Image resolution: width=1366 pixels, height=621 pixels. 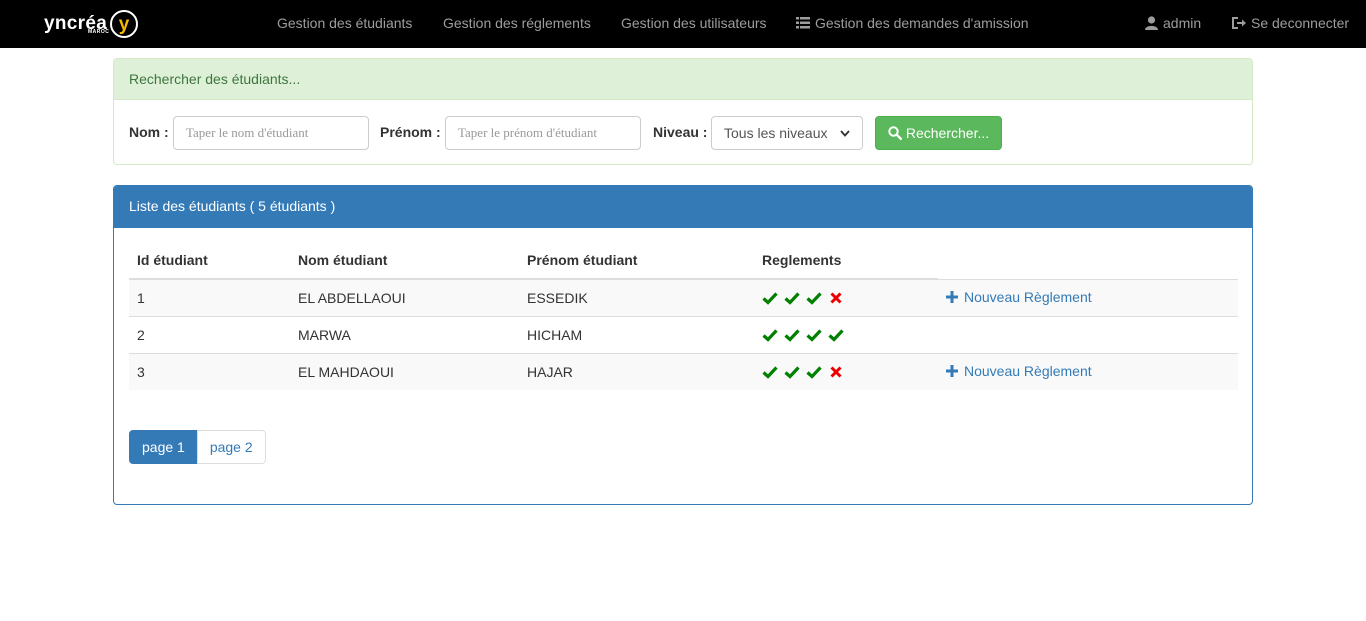 I want to click on cell-nom: EL MAHDAOUI, so click(x=404, y=371).